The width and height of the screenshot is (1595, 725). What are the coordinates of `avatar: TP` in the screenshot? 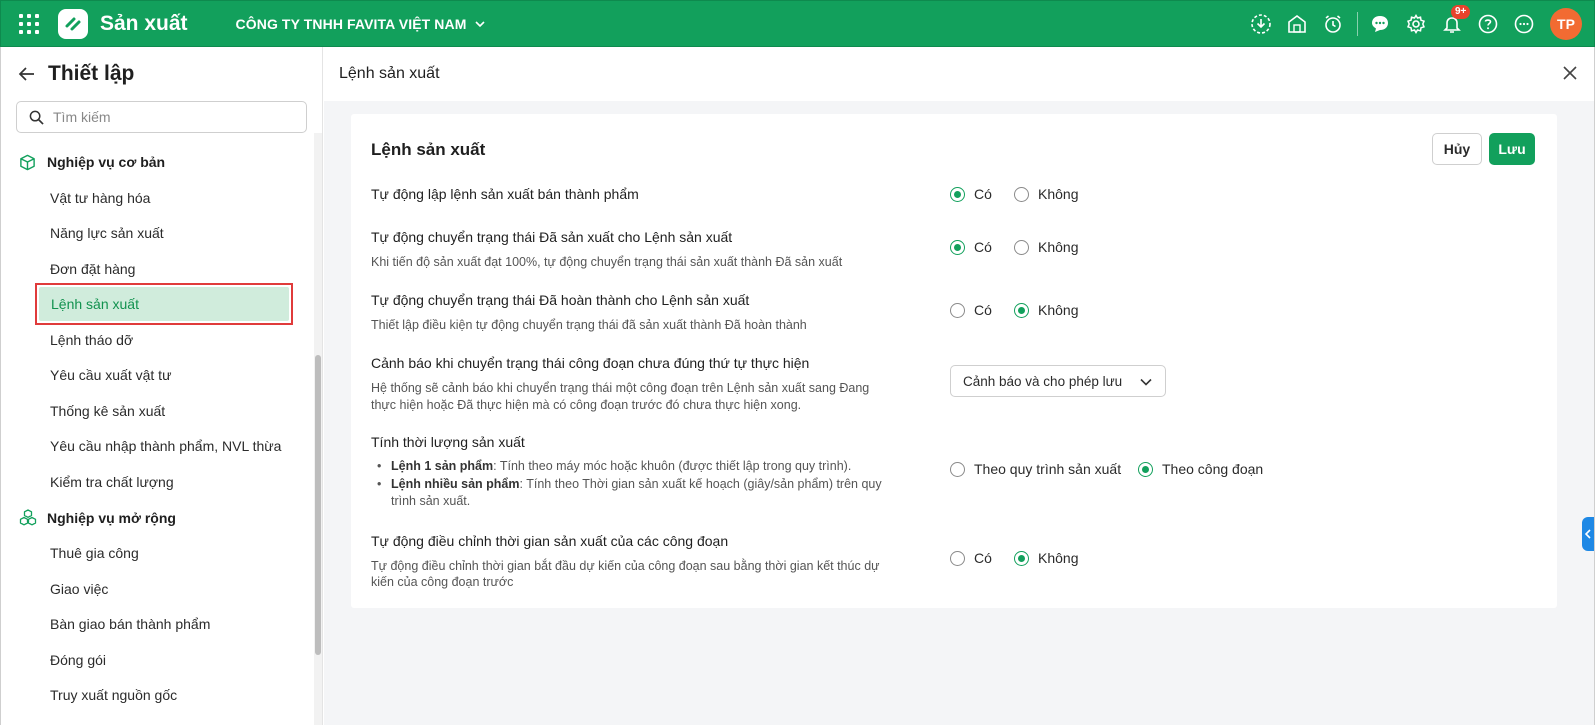 It's located at (1566, 23).